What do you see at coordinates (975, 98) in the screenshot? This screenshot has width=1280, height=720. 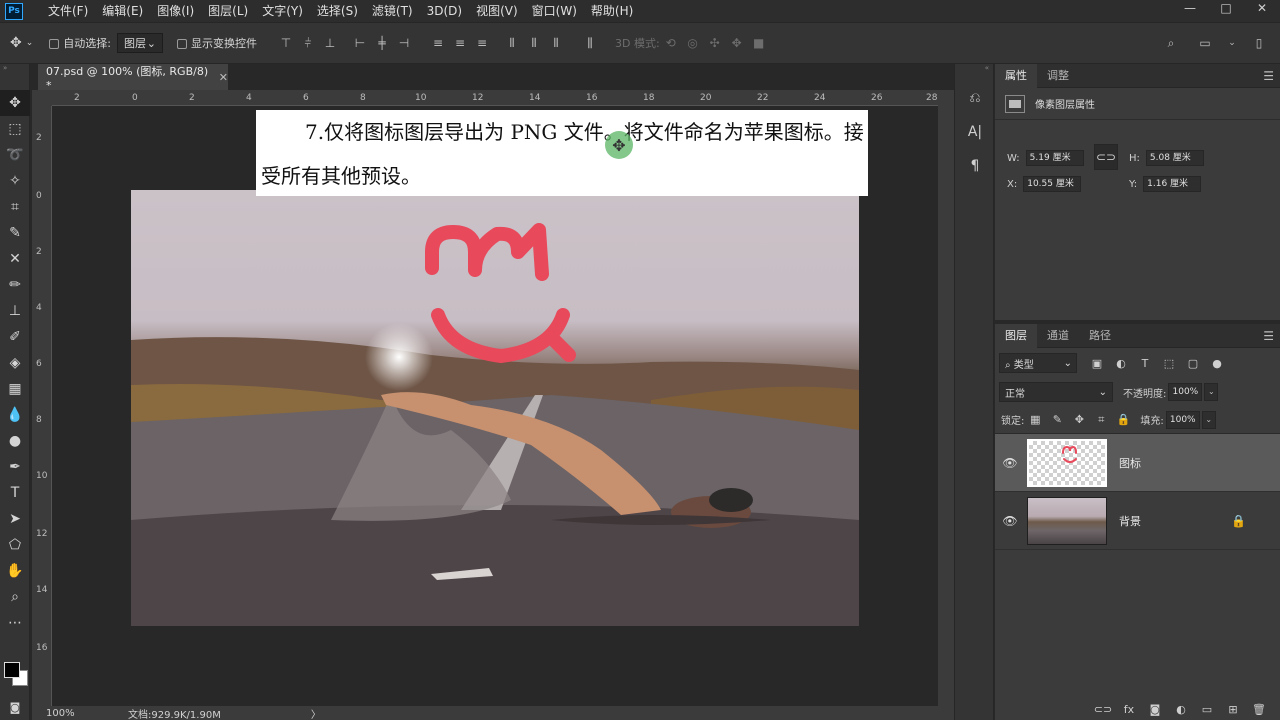 I see `history-panel-icon: ⎌` at bounding box center [975, 98].